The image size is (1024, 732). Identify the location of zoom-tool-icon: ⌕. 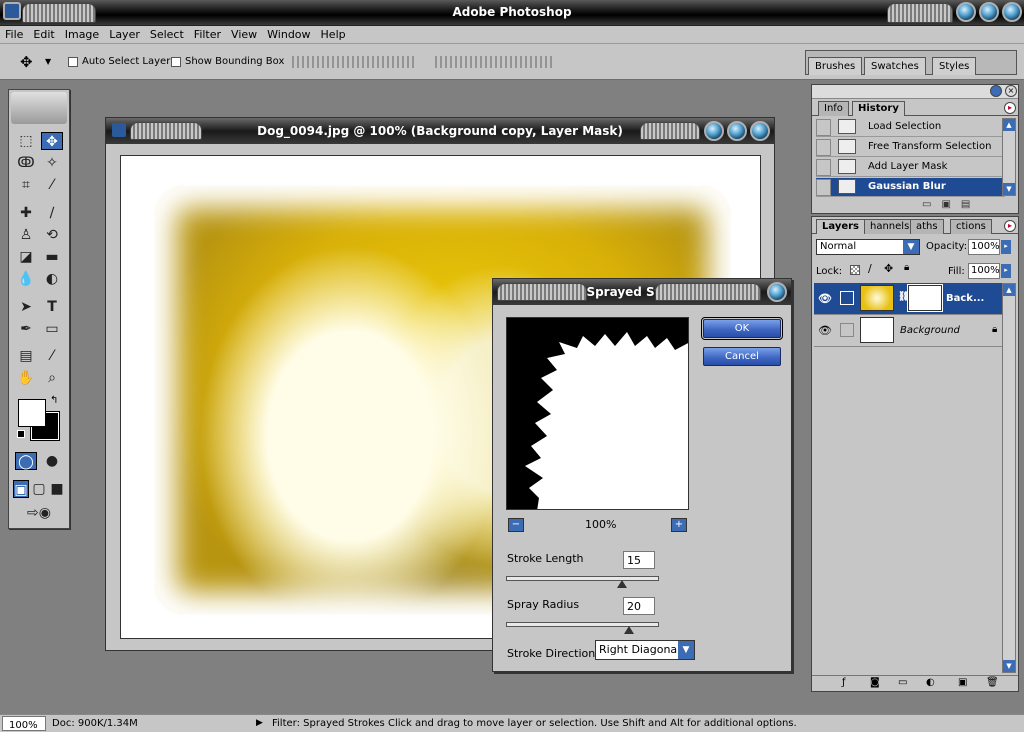
(52, 378).